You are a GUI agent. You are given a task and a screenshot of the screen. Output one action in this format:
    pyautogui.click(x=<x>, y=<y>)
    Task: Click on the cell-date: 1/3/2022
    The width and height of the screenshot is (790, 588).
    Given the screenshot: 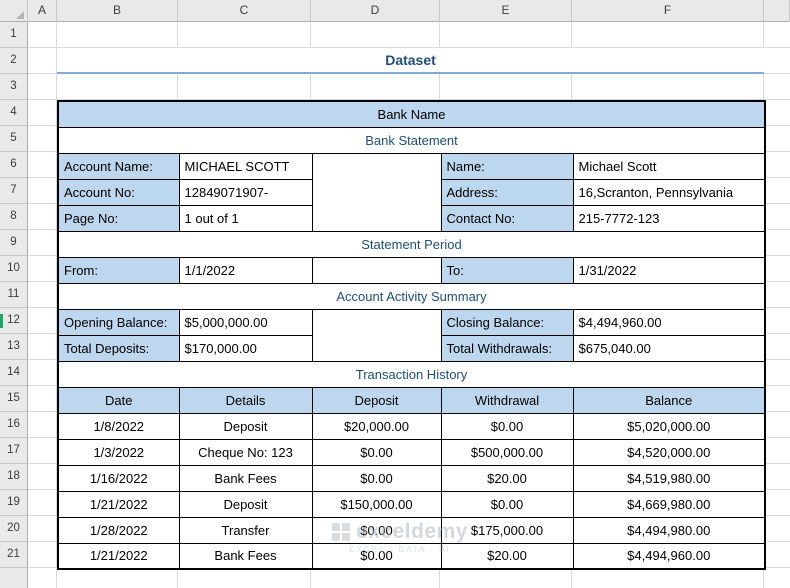 What is the action you would take?
    pyautogui.click(x=118, y=452)
    